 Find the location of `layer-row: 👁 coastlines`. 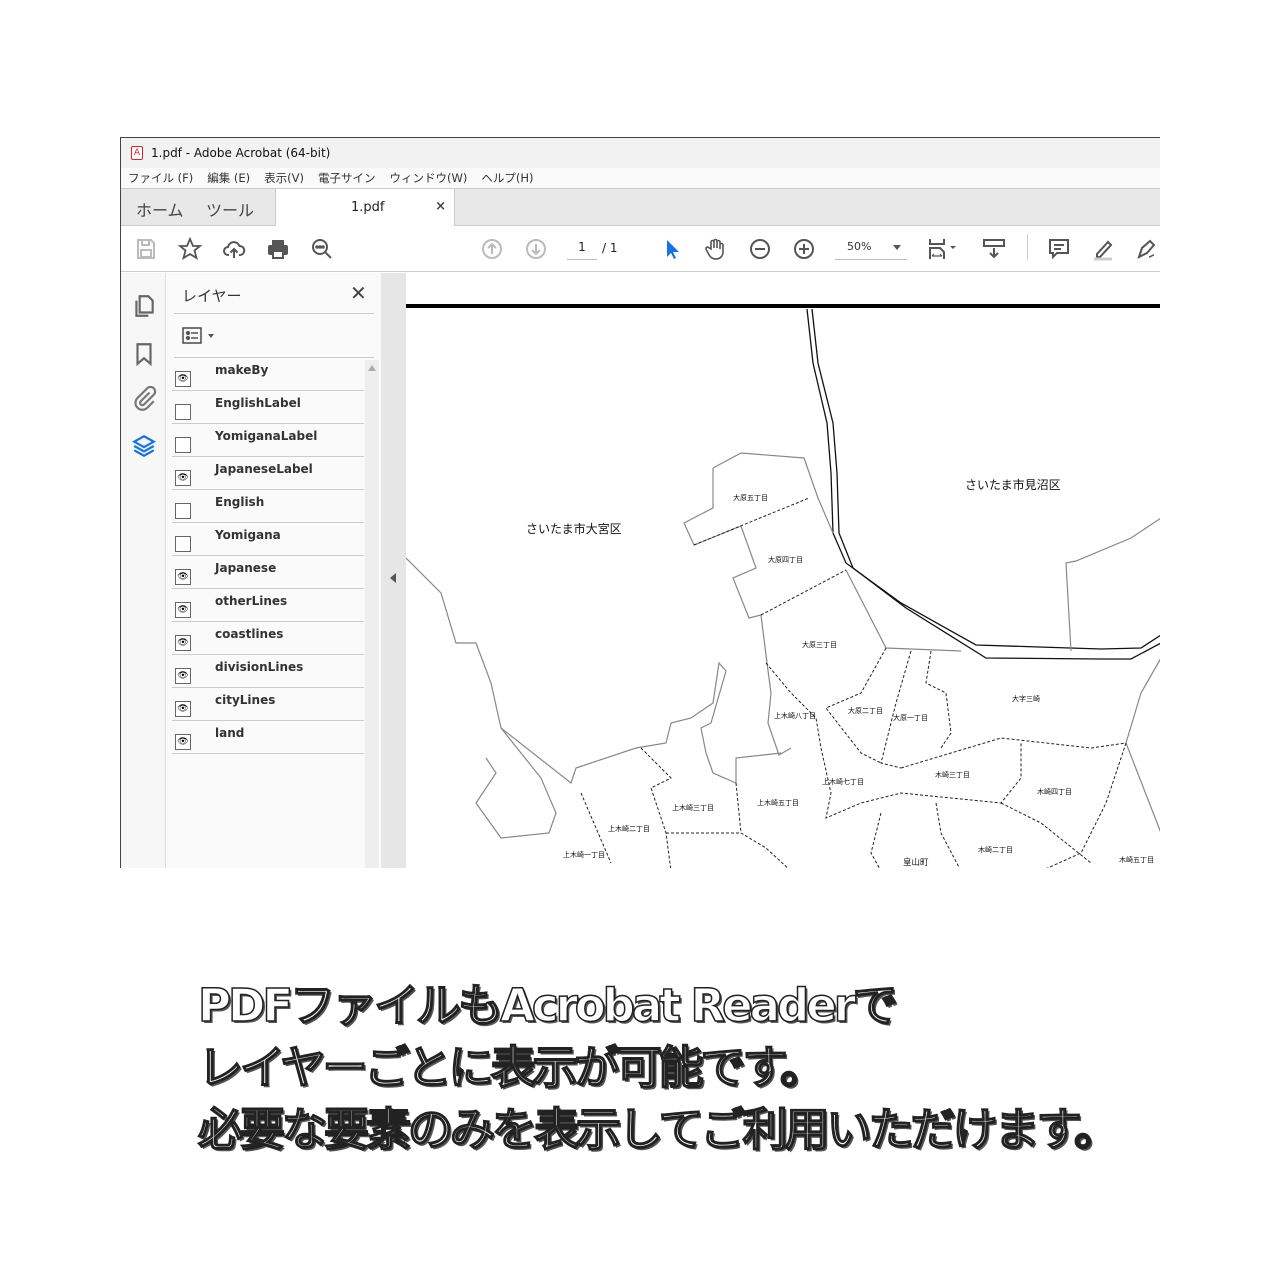

layer-row: 👁 coastlines is located at coordinates (268, 638).